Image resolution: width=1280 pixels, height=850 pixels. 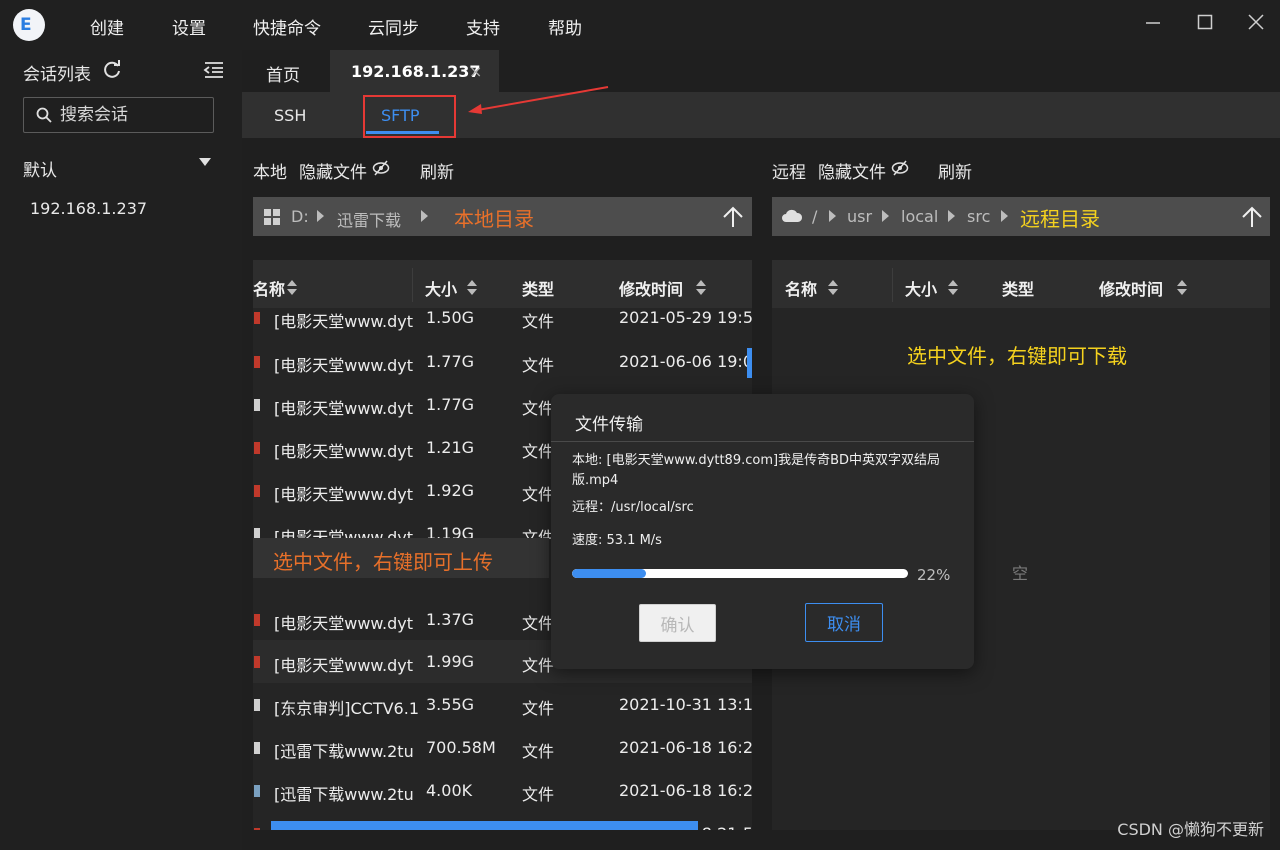 I want to click on cell-size: 1.92G, so click(x=450, y=490).